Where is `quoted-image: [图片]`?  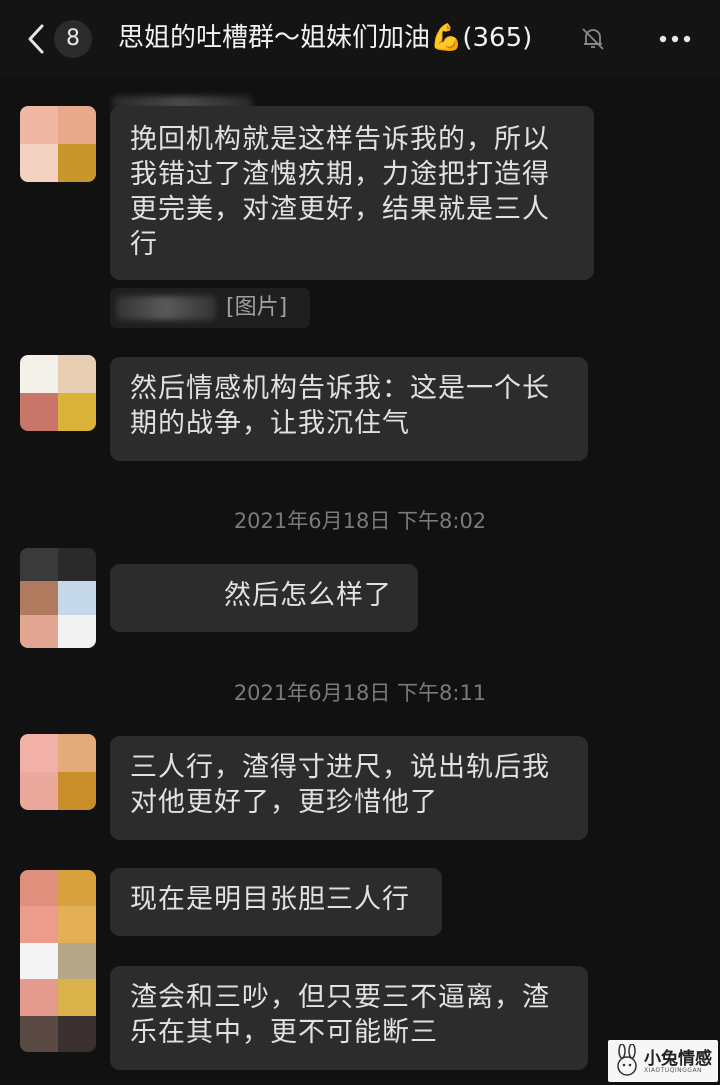
quoted-image: [图片] is located at coordinates (210, 308).